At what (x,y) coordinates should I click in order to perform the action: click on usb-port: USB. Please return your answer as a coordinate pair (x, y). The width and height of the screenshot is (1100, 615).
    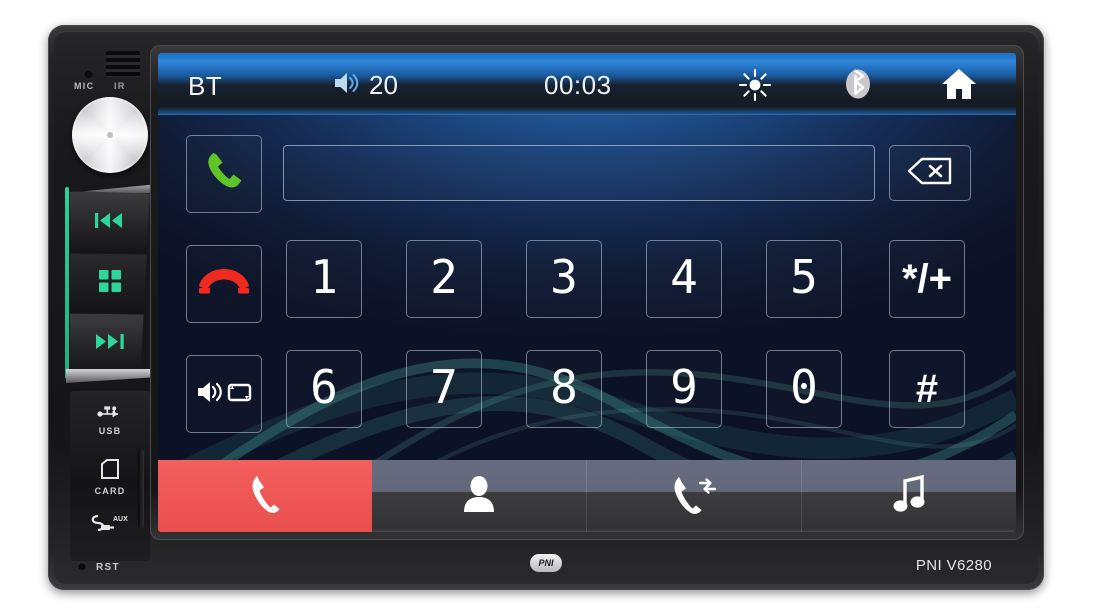
    Looking at the image, I should click on (110, 420).